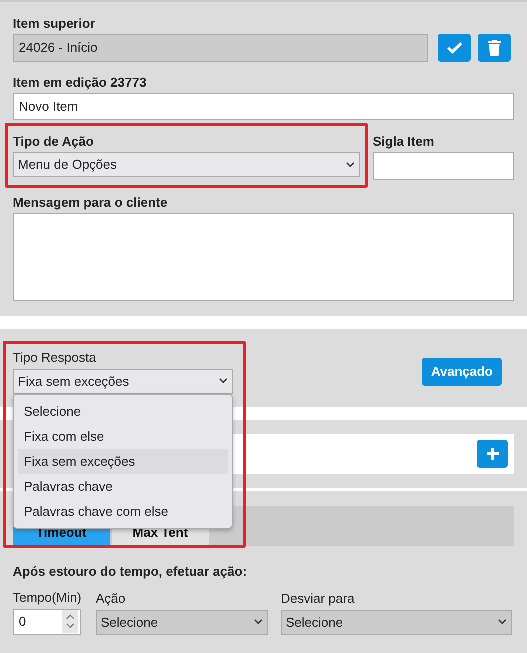 The image size is (527, 653). Describe the element at coordinates (404, 142) in the screenshot. I see `field-label: Sigla Item` at that location.